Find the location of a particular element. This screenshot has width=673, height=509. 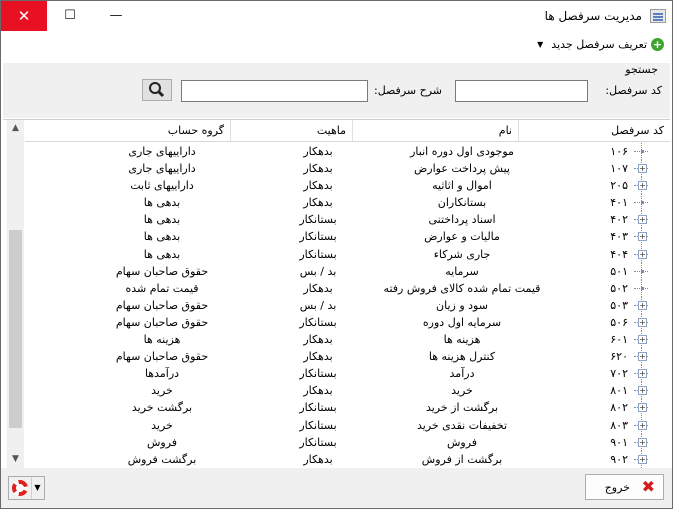

cell-code: + ۴۰۲ is located at coordinates (607, 220).